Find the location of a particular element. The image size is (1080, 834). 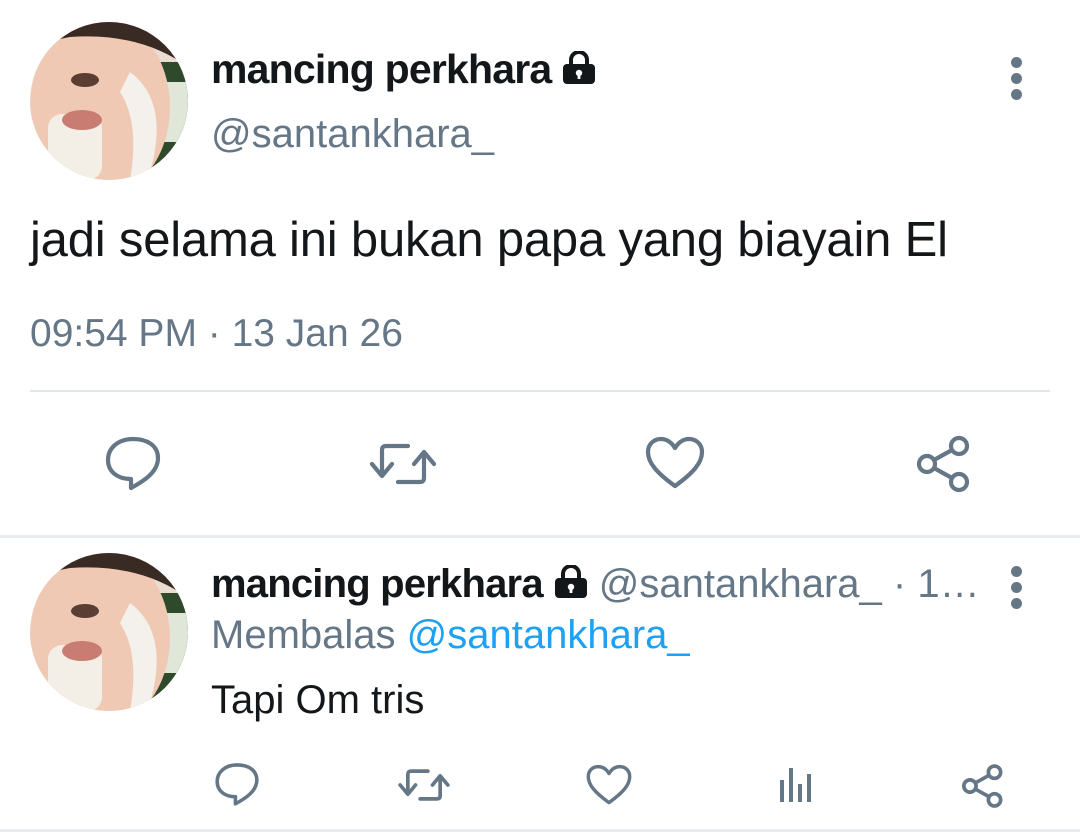

display-name: mancing perkhara is located at coordinates (404, 69).